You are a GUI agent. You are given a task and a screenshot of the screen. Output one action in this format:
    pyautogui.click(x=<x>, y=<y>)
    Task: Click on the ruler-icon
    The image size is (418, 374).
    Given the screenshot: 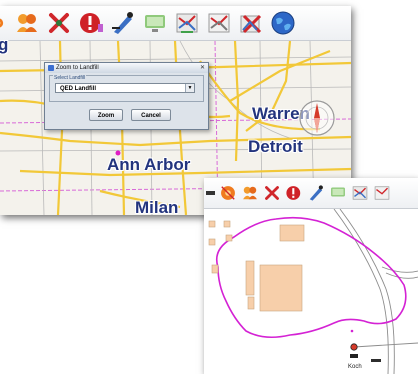 What is the action you would take?
    pyautogui.click(x=210, y=193)
    